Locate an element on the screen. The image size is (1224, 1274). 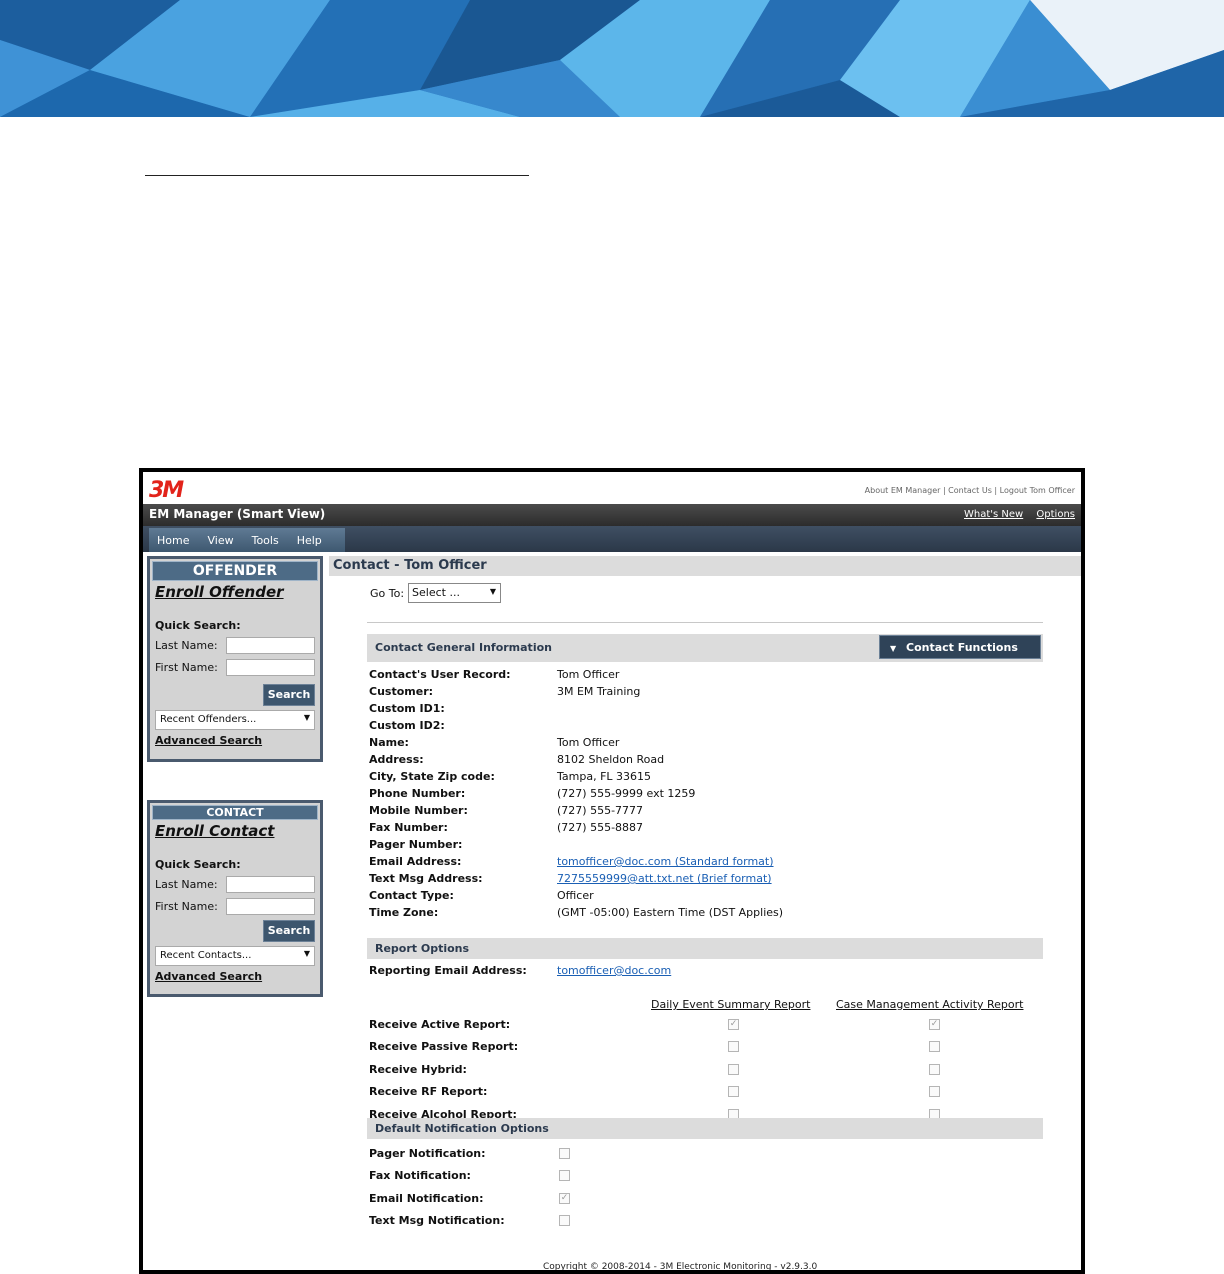
report-row-label: Receive RF Report: is located at coordinates (428, 1091).